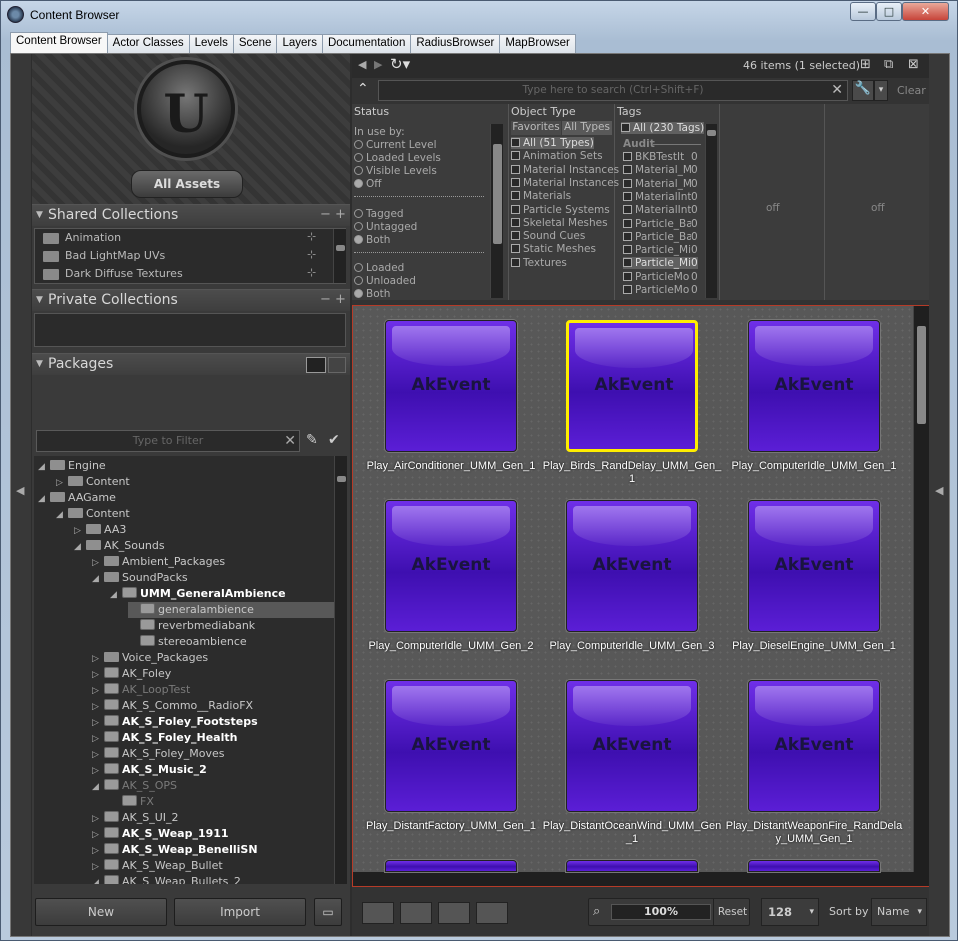  I want to click on search-options-dropdown: ▾, so click(881, 90).